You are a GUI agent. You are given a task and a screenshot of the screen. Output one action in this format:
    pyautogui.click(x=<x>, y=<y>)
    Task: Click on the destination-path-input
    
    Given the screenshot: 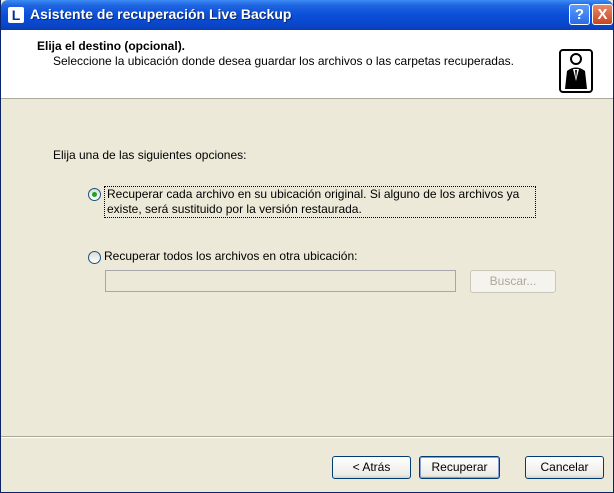 What is the action you would take?
    pyautogui.click(x=280, y=281)
    